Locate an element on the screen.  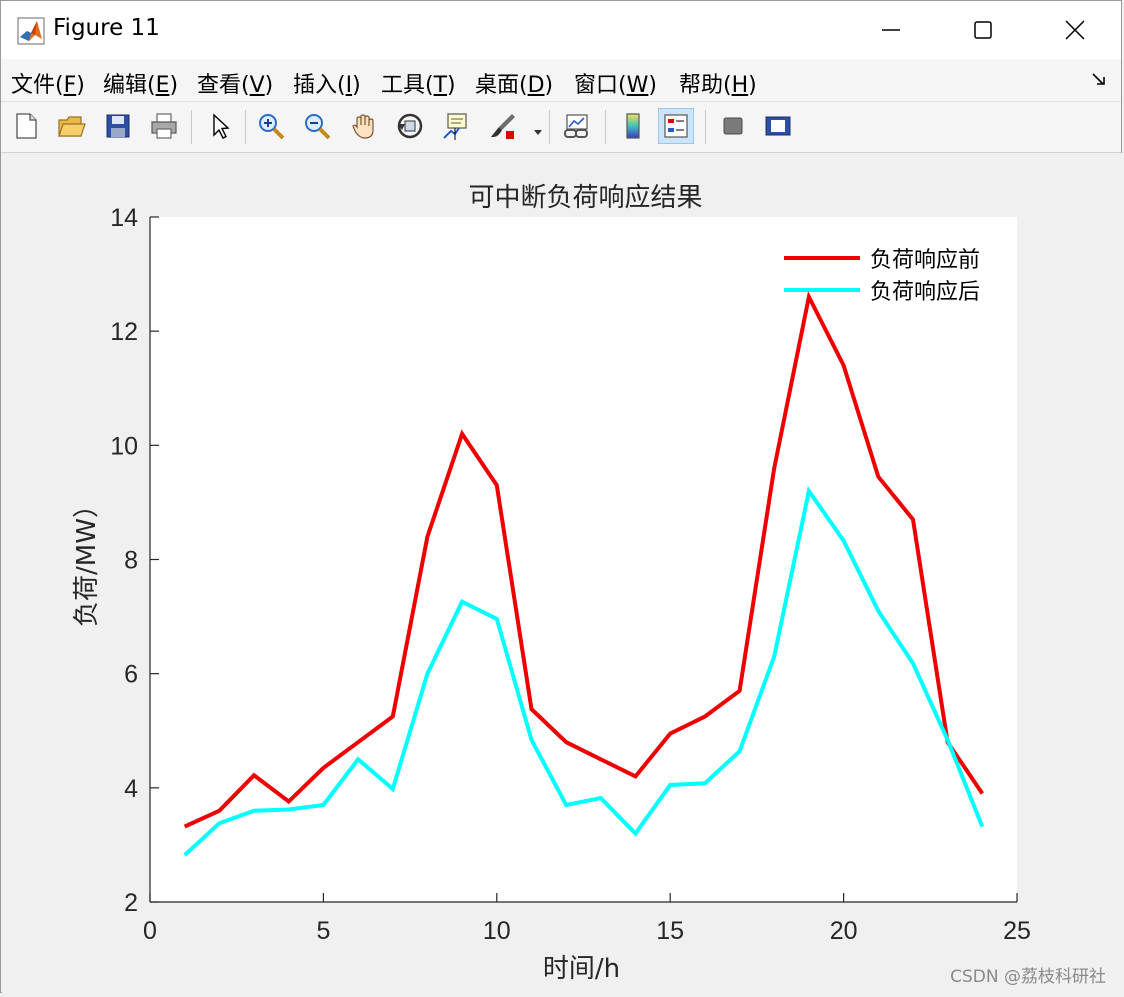
watermark: CSDN @荔枝科研社 is located at coordinates (1028, 977).